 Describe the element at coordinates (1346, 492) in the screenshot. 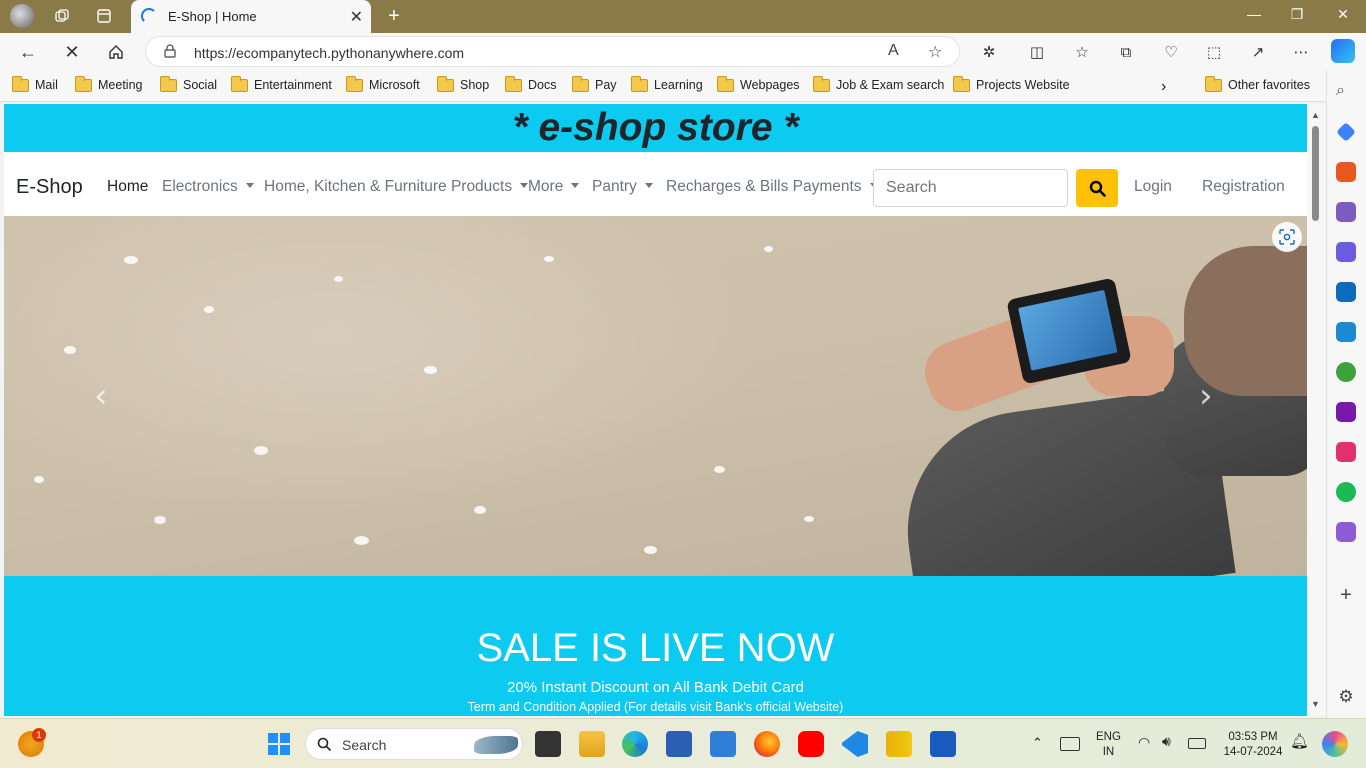

I see `spotify-icon` at that location.